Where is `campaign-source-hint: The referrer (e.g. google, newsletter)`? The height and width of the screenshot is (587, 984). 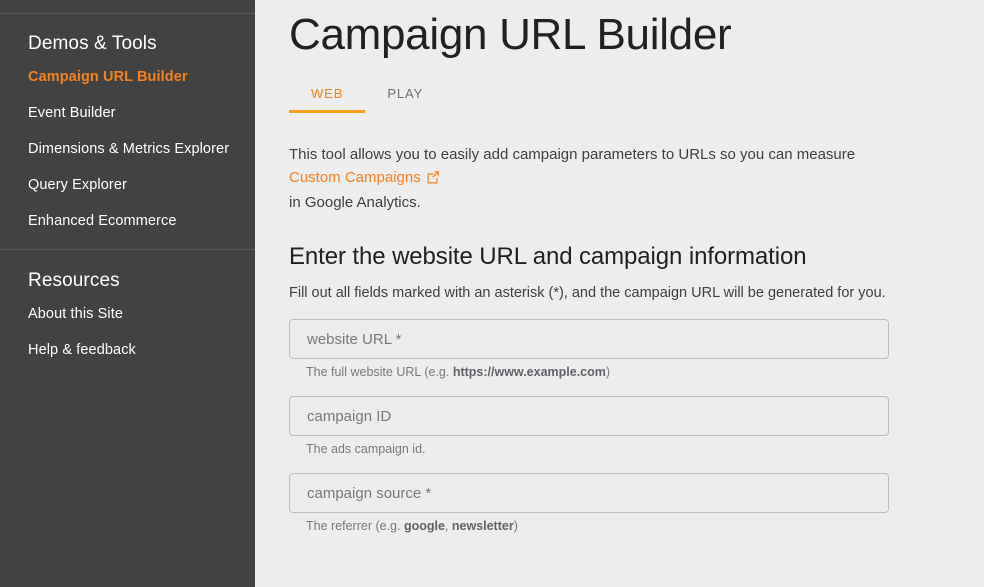
campaign-source-hint: The referrer (e.g. google, newsletter) is located at coordinates (636, 523).